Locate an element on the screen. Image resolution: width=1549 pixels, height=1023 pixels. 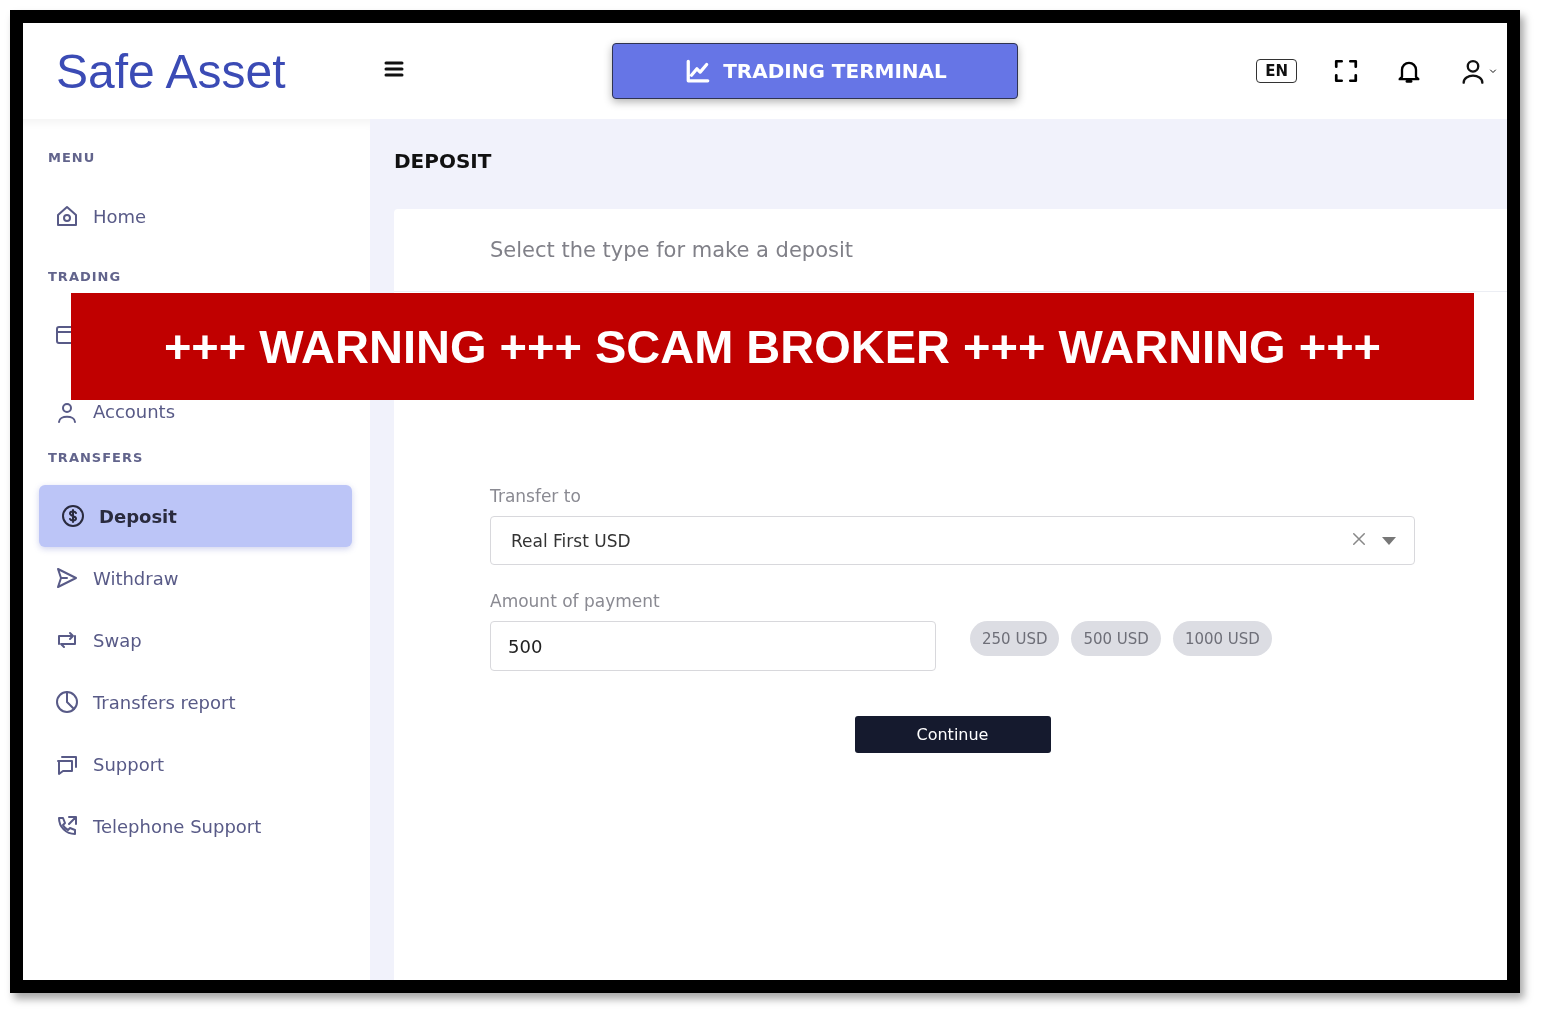
section-heading: TRANSFERS is located at coordinates (96, 457).